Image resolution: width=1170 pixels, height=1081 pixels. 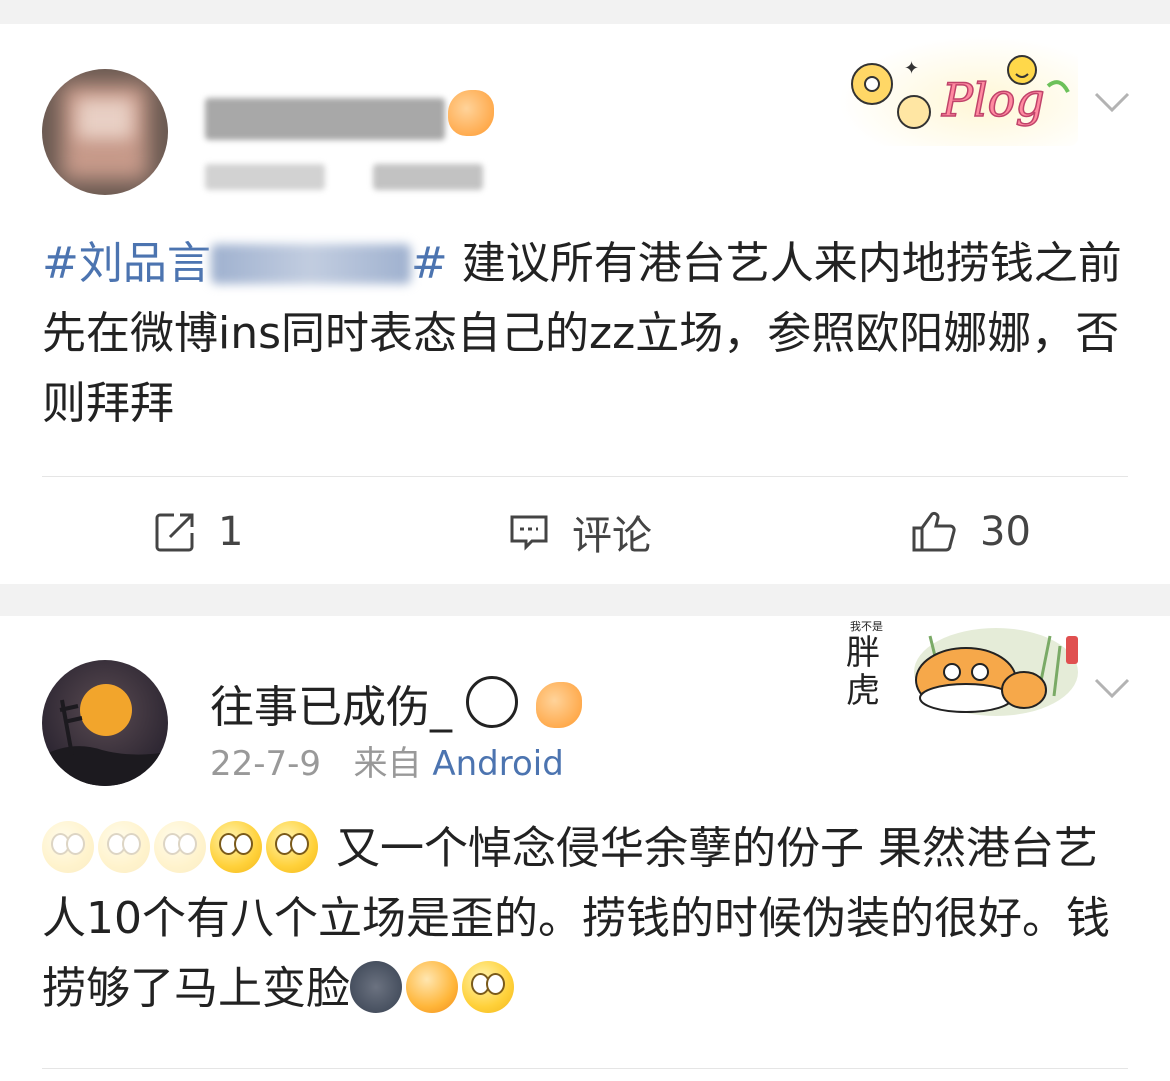 What do you see at coordinates (231, 532) in the screenshot?
I see `repost-count: 1` at bounding box center [231, 532].